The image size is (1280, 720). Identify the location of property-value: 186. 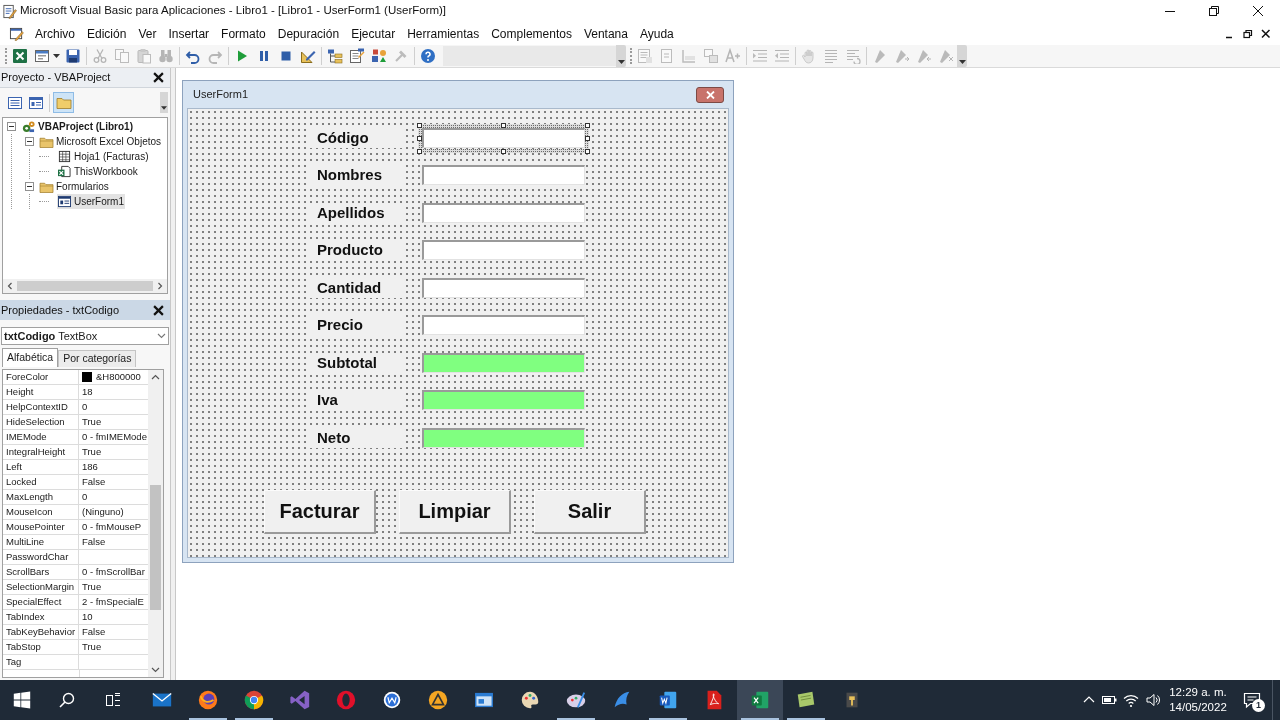
(90, 467).